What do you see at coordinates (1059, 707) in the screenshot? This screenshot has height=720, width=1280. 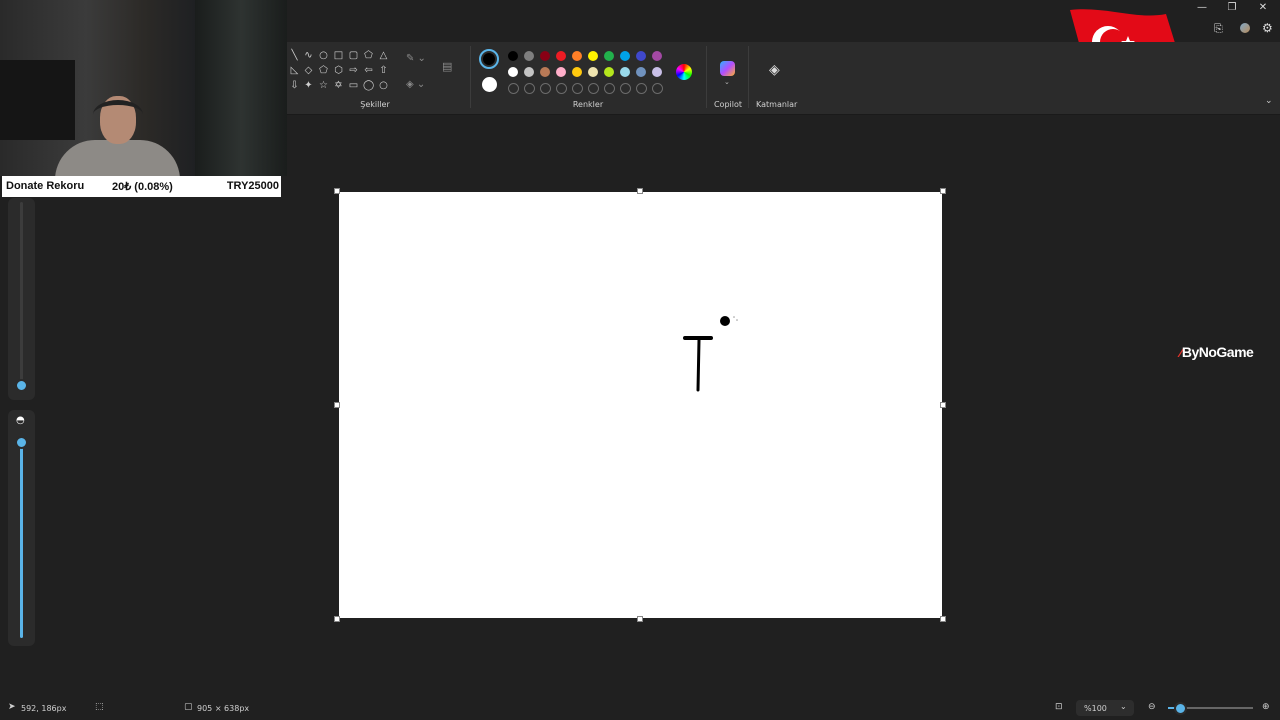 I see `fit-to-window-icon: ⊡` at bounding box center [1059, 707].